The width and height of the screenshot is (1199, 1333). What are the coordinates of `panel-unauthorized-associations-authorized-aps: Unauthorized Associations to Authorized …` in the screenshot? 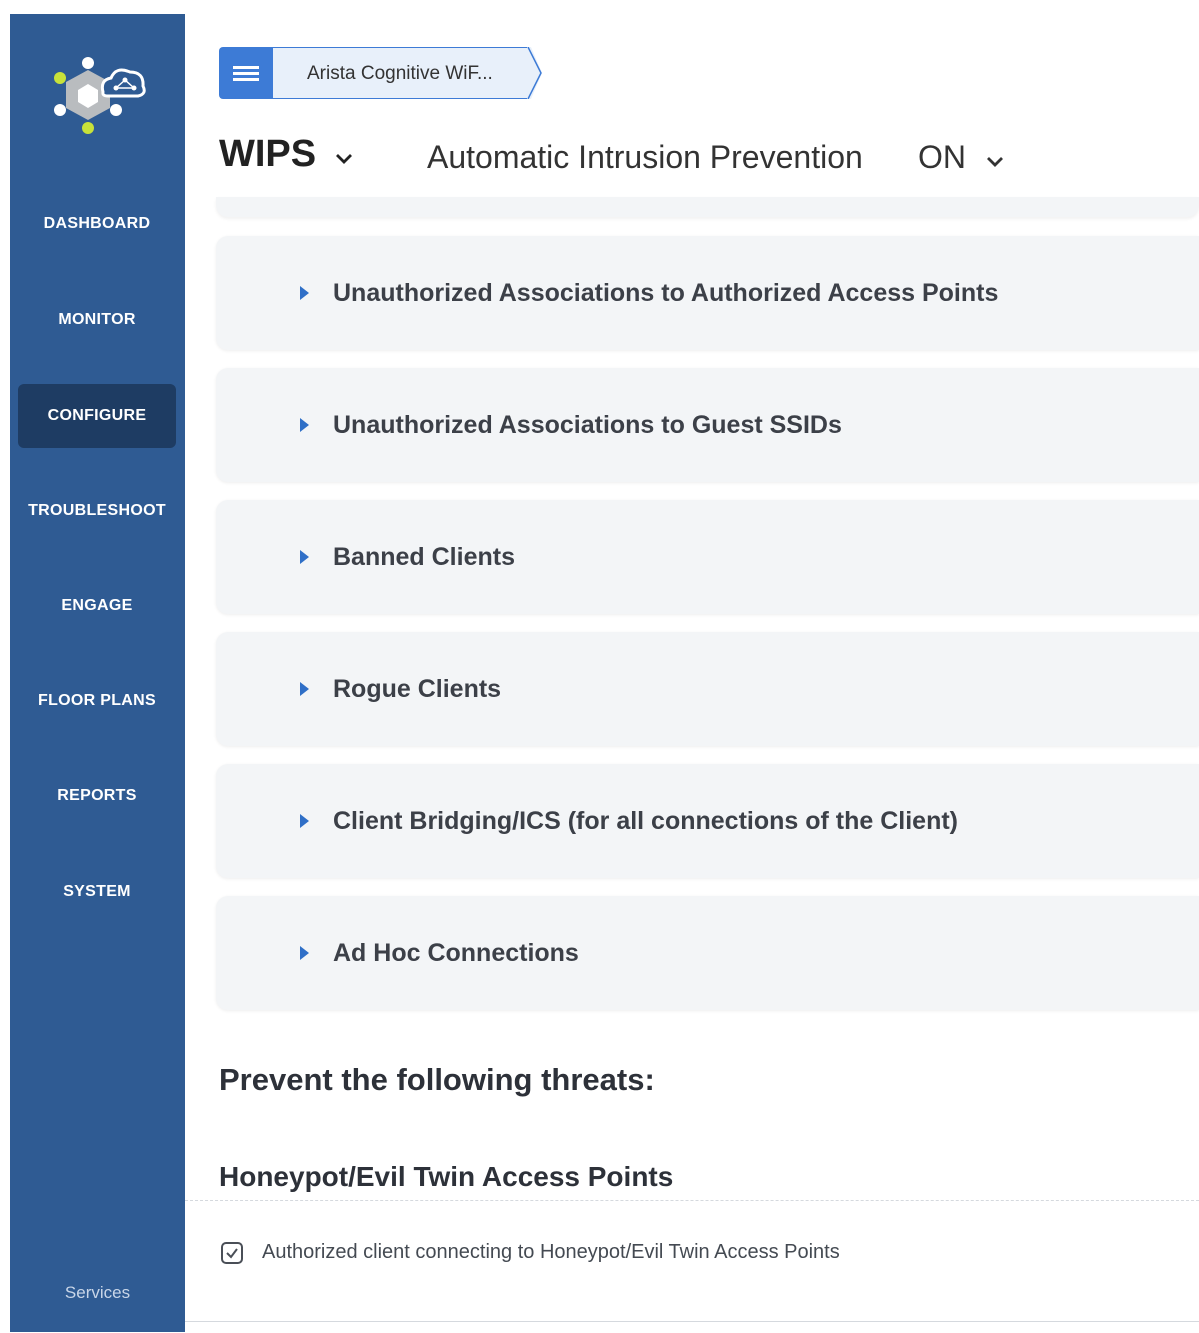 It's located at (707, 293).